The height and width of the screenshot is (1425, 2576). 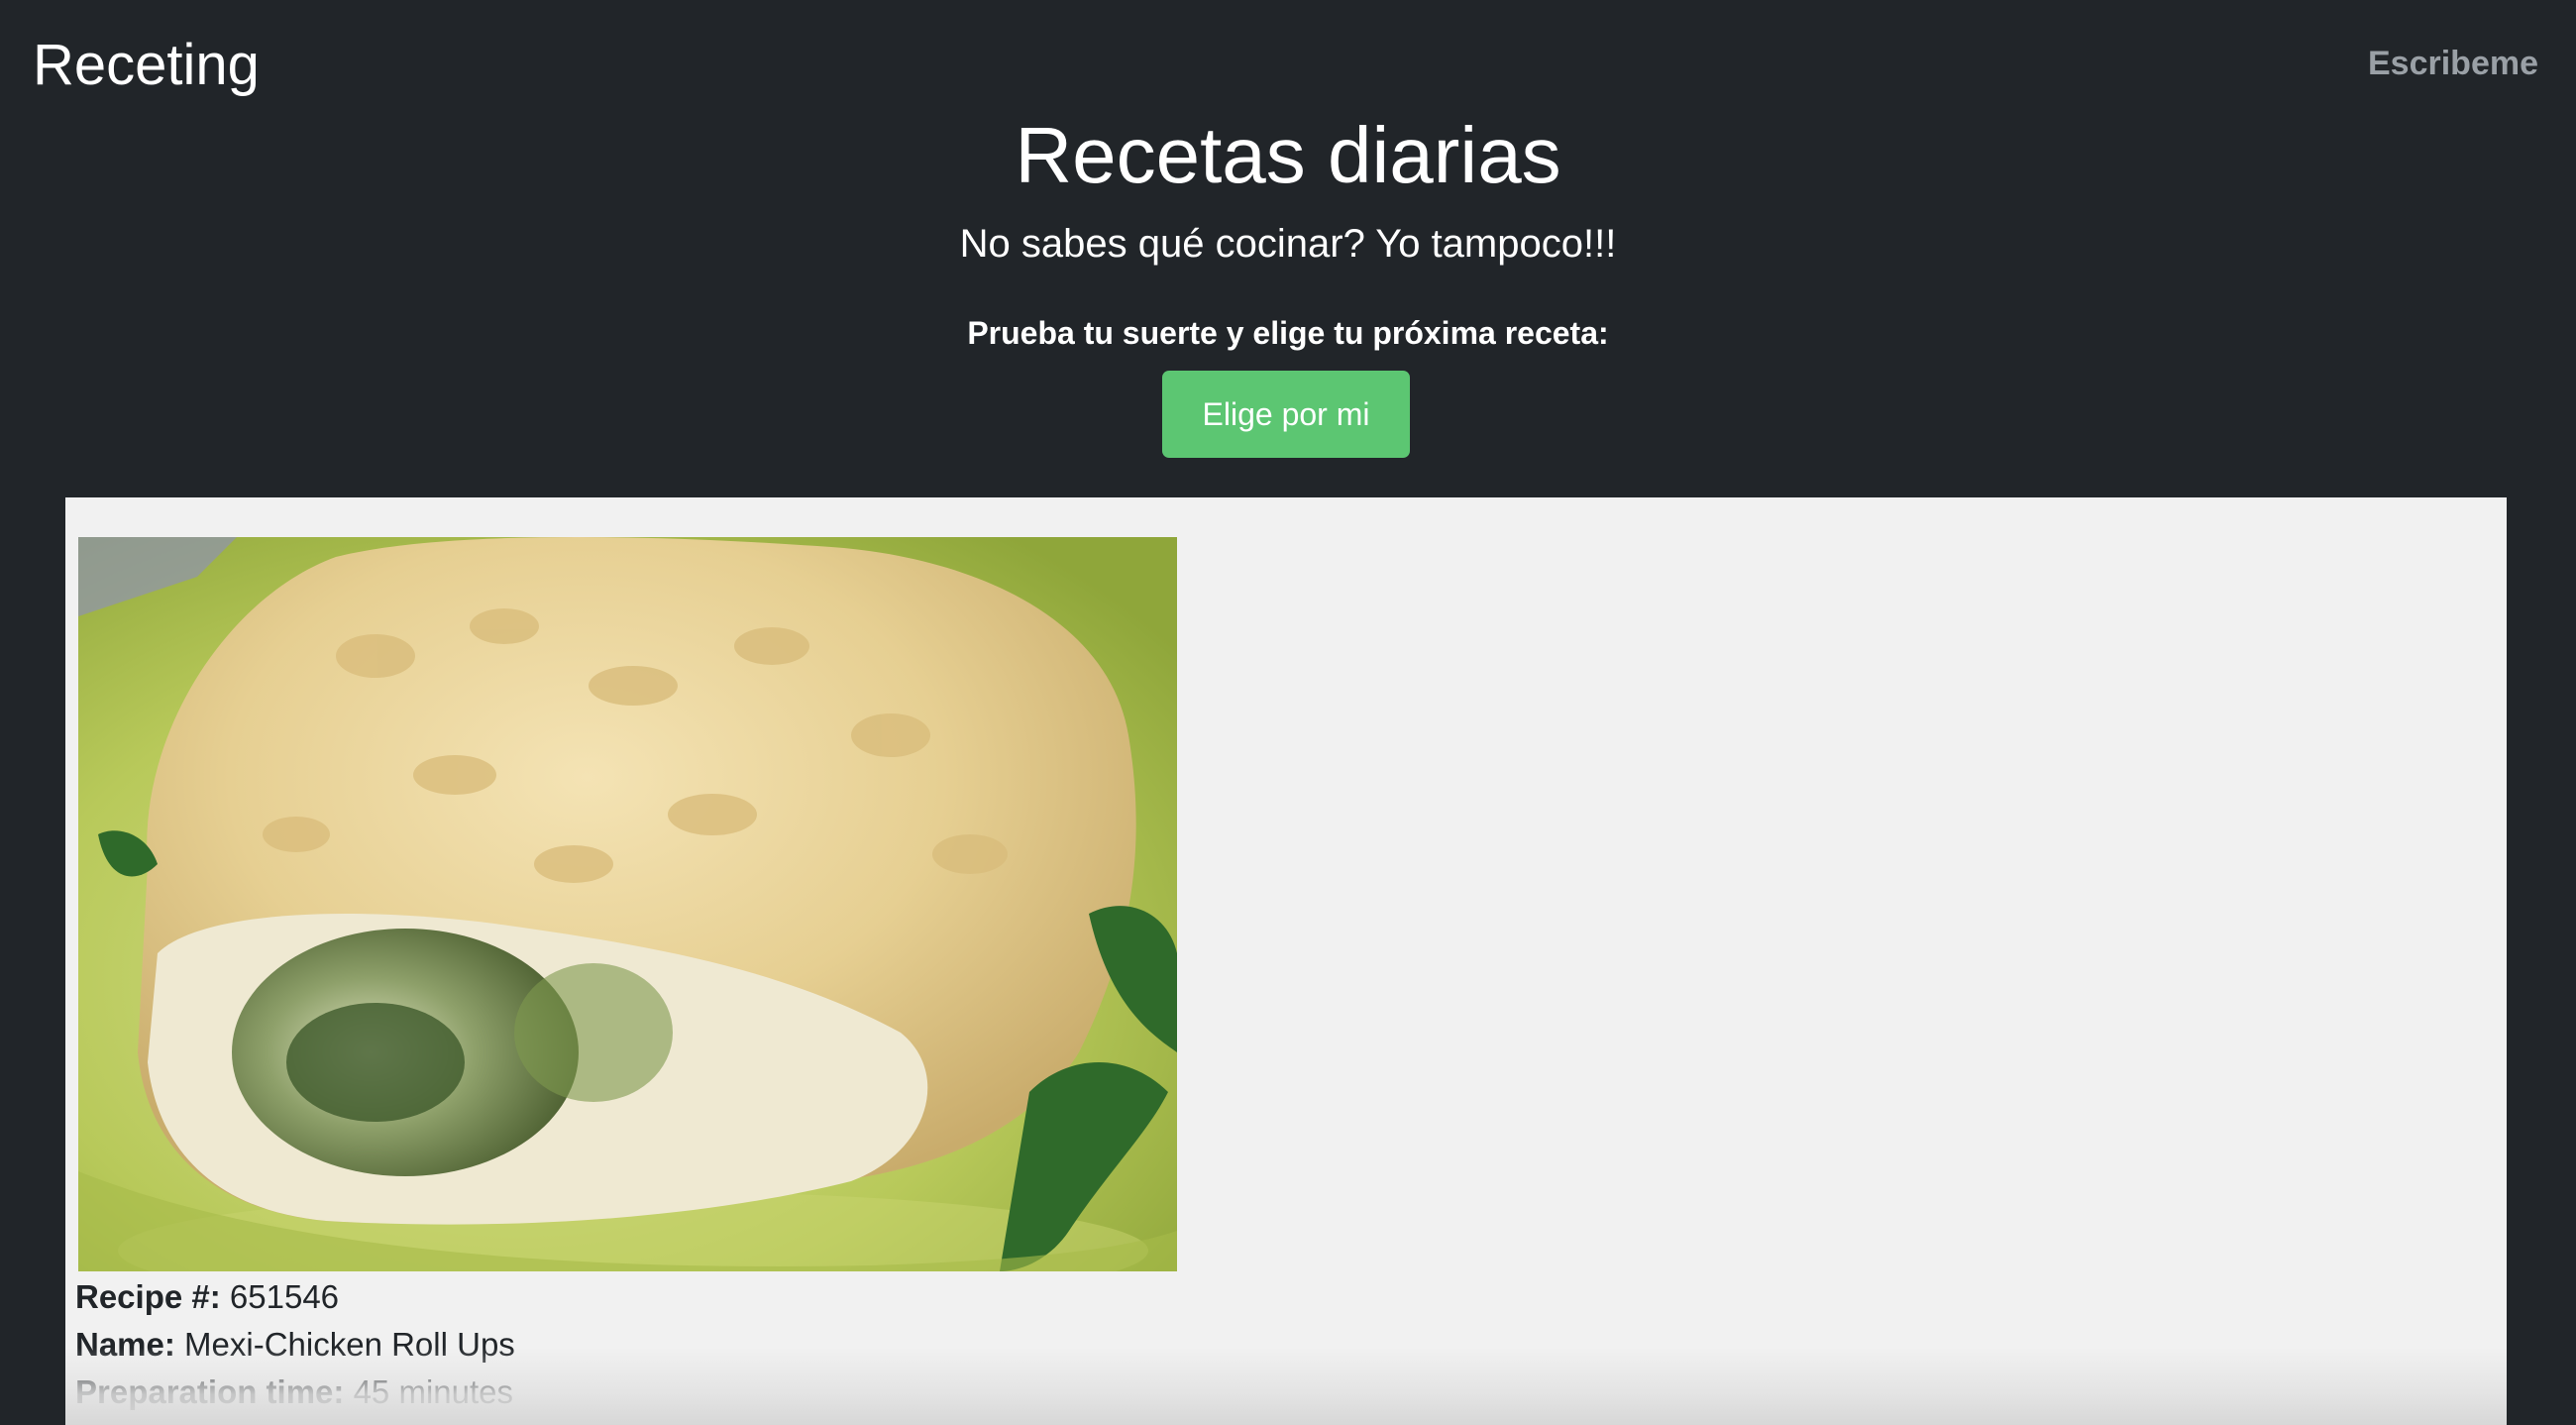 What do you see at coordinates (214, 1391) in the screenshot?
I see `recipe-time-label: Preparation time:` at bounding box center [214, 1391].